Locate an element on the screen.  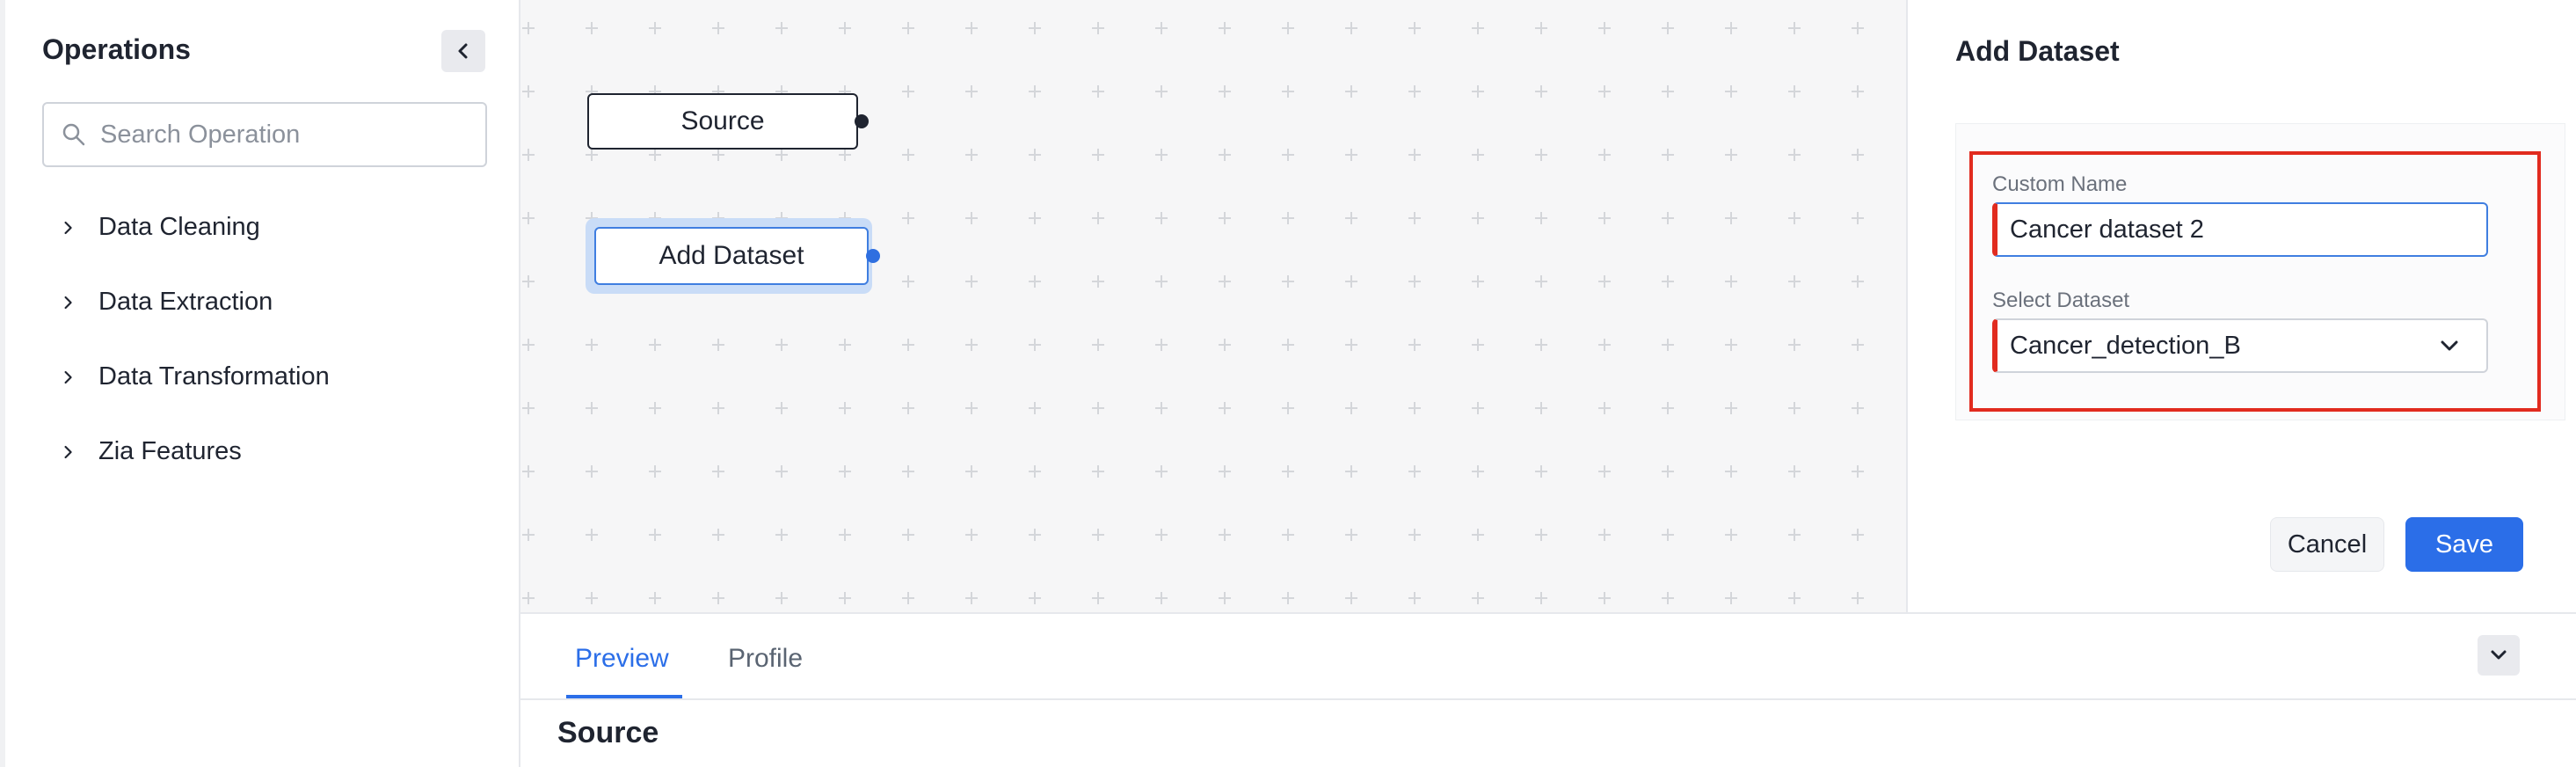
add-dataset-node-output-port is located at coordinates (873, 256).